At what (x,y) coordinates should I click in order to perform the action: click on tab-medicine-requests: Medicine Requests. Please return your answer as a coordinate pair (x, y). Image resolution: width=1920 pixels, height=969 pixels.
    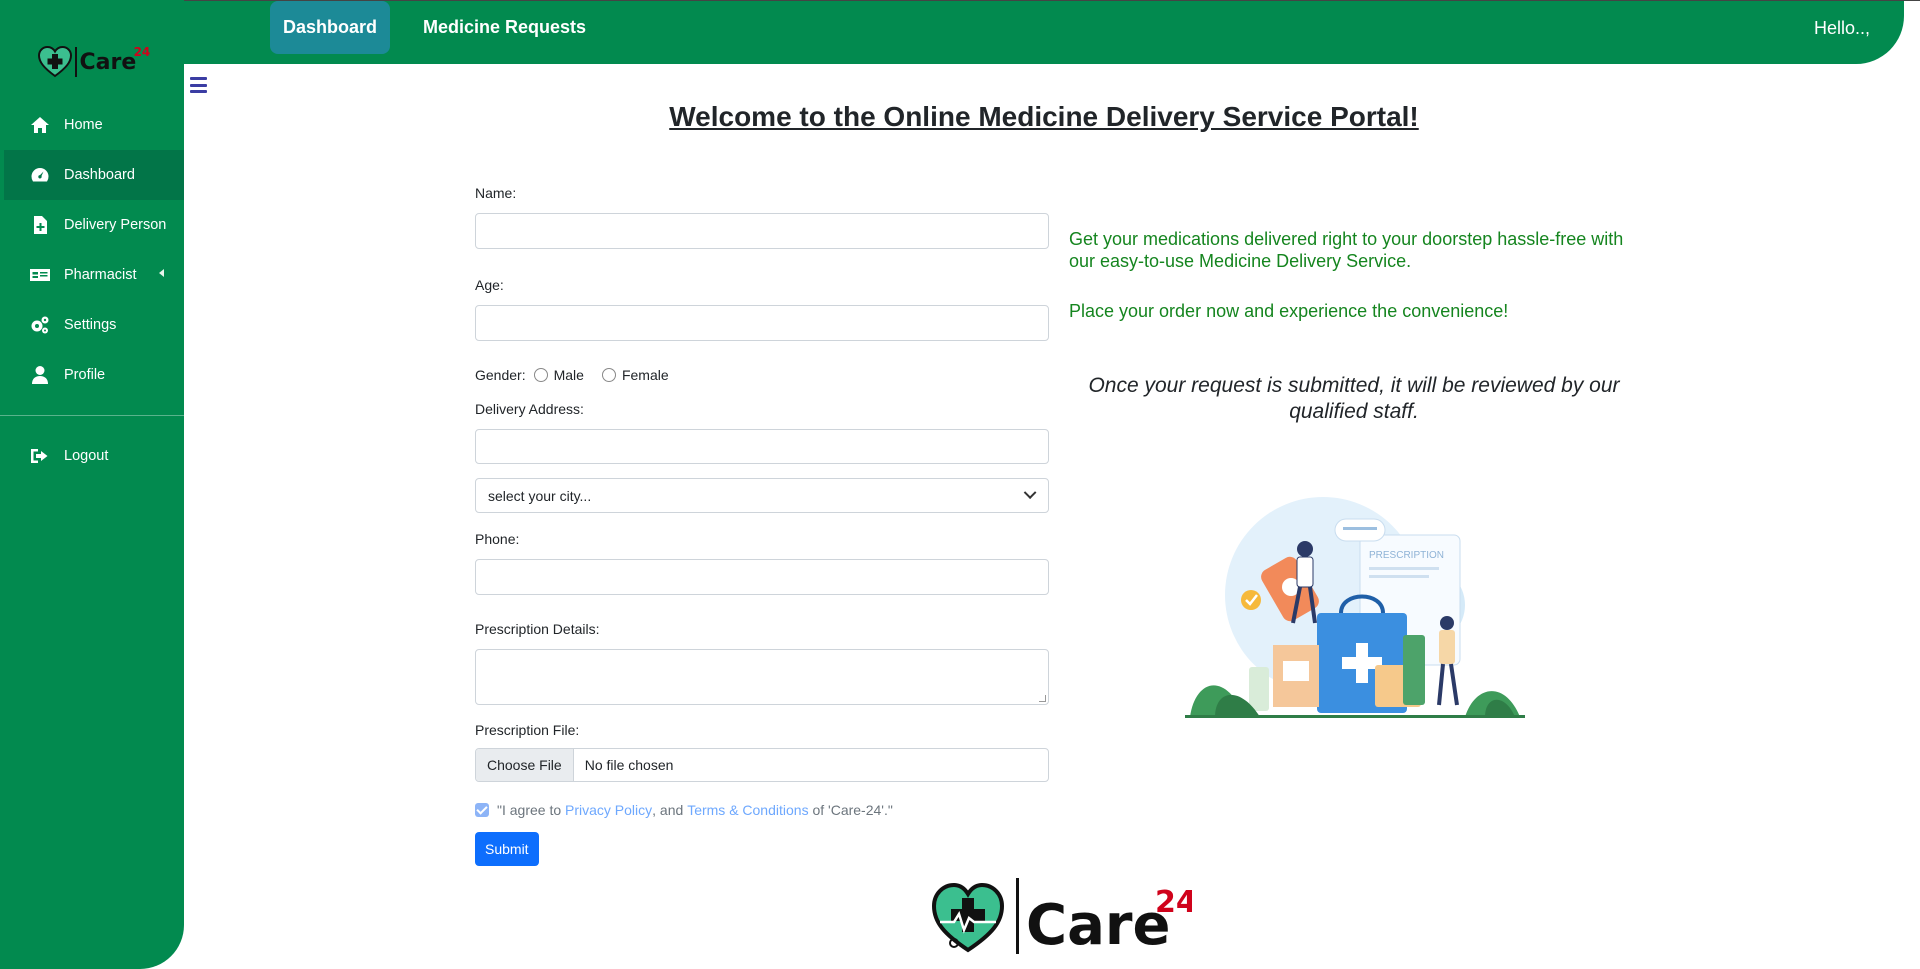
    Looking at the image, I should click on (504, 27).